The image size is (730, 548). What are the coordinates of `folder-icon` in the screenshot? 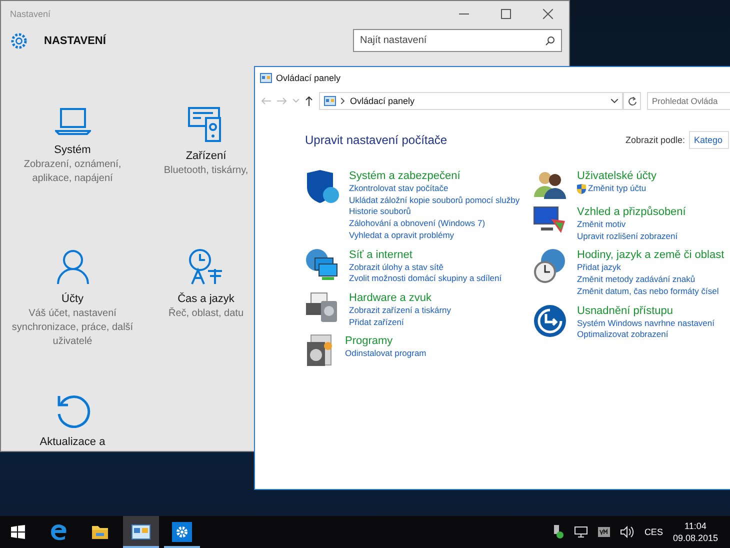 It's located at (100, 532).